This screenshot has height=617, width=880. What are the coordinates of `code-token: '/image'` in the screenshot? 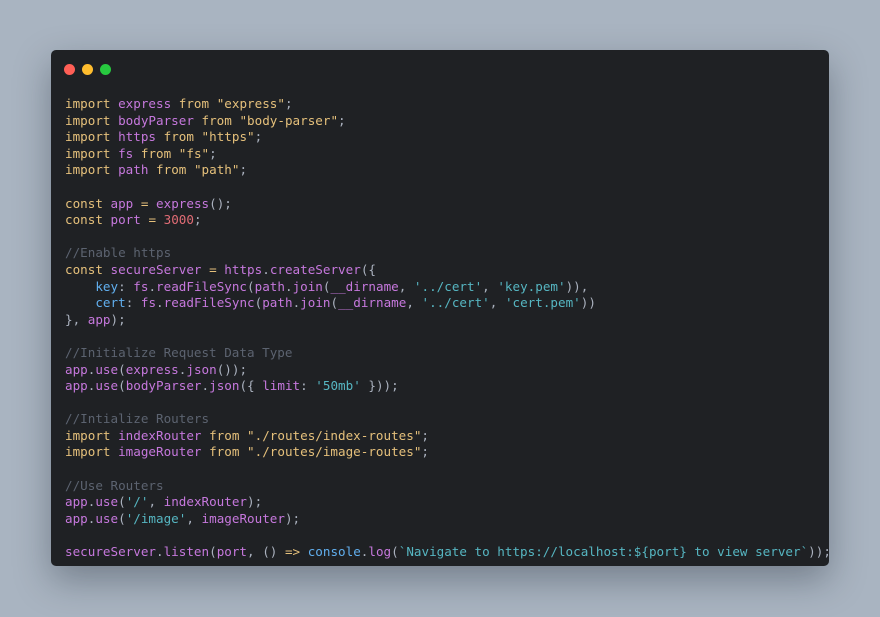 It's located at (156, 518).